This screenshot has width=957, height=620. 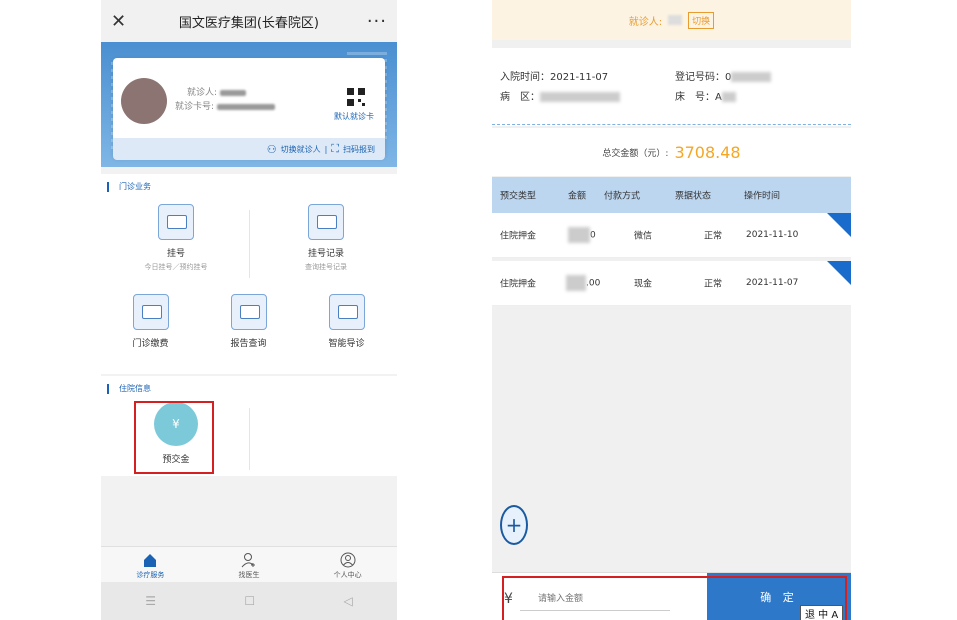 What do you see at coordinates (728, 97) in the screenshot?
I see `bed-redacted` at bounding box center [728, 97].